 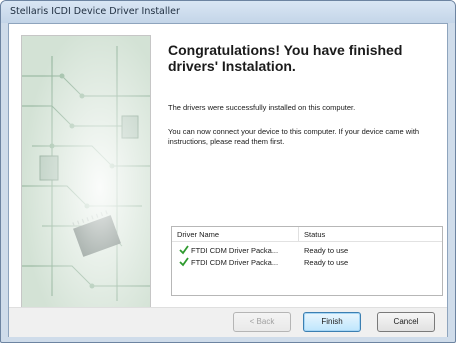 I want to click on back-button: < Back, so click(x=262, y=322).